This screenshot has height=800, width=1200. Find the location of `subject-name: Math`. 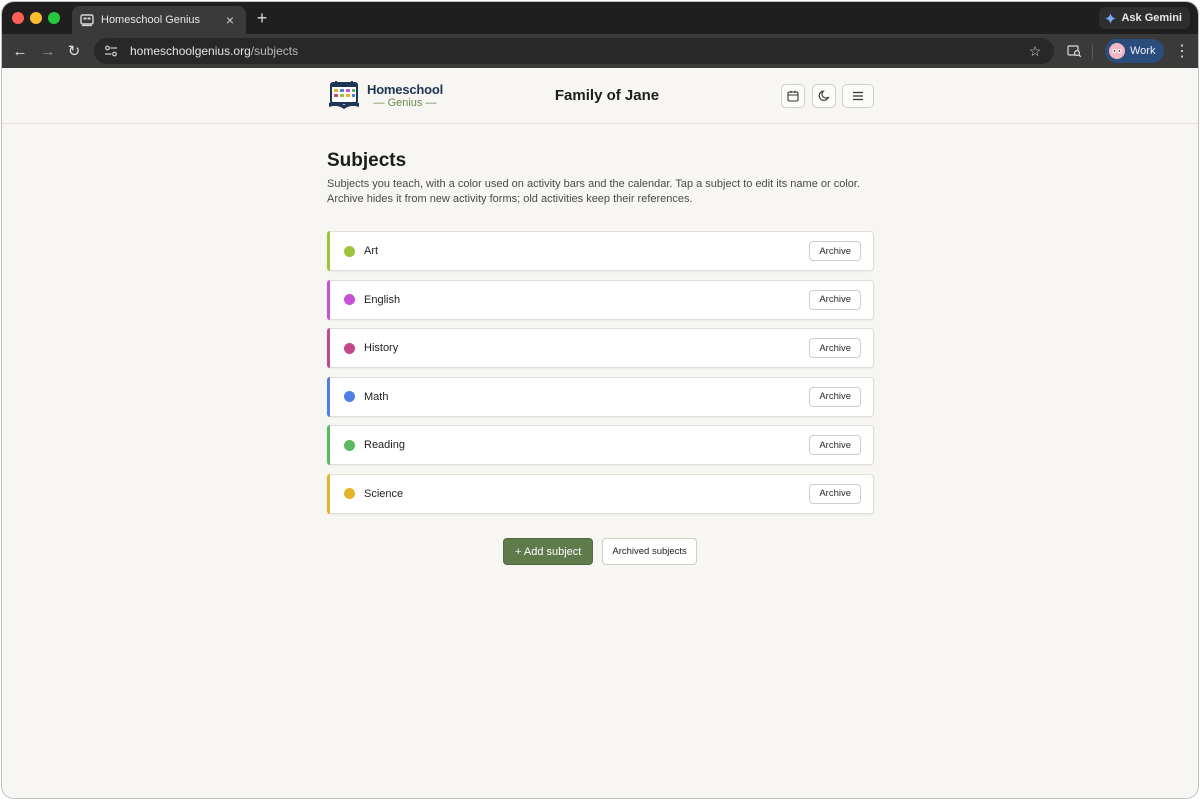

subject-name: Math is located at coordinates (376, 396).